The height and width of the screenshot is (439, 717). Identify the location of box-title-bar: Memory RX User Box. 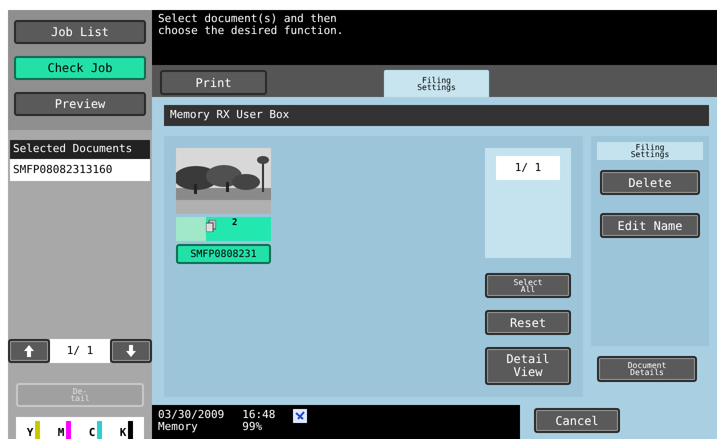
(436, 115).